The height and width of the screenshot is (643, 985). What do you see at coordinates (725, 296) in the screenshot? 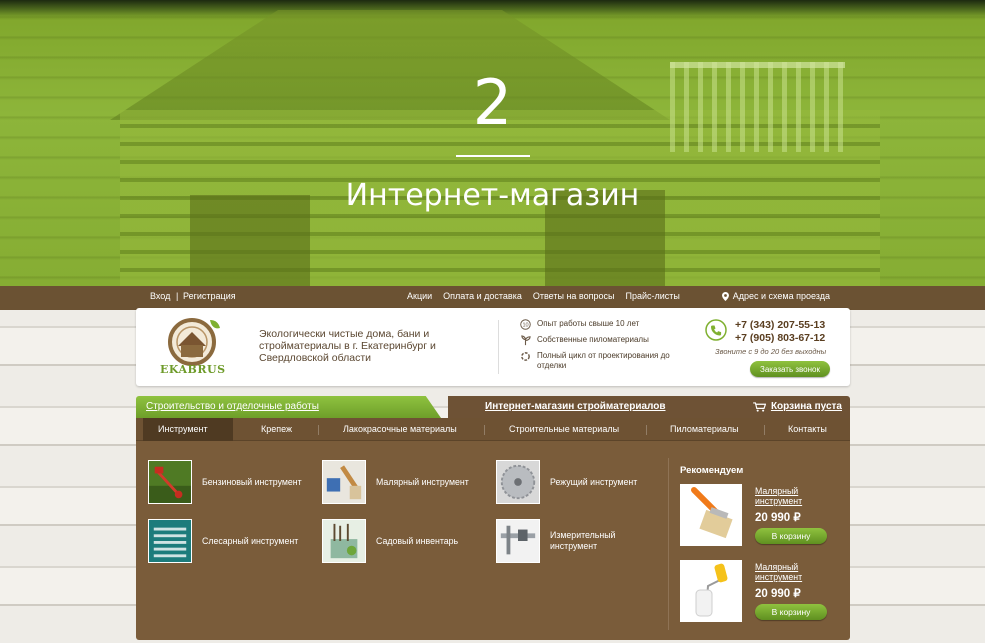
I see `map-pin-icon` at bounding box center [725, 296].